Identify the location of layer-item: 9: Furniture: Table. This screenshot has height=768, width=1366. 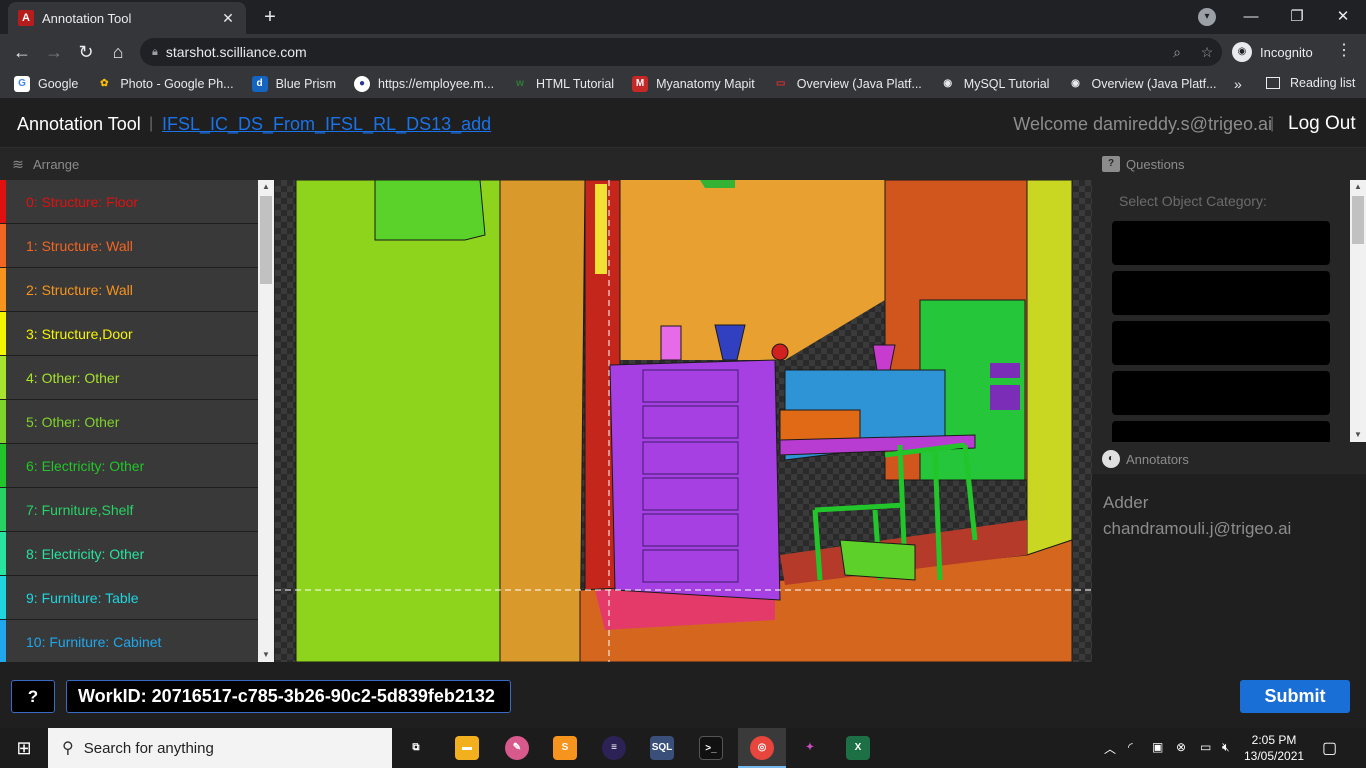
(129, 598).